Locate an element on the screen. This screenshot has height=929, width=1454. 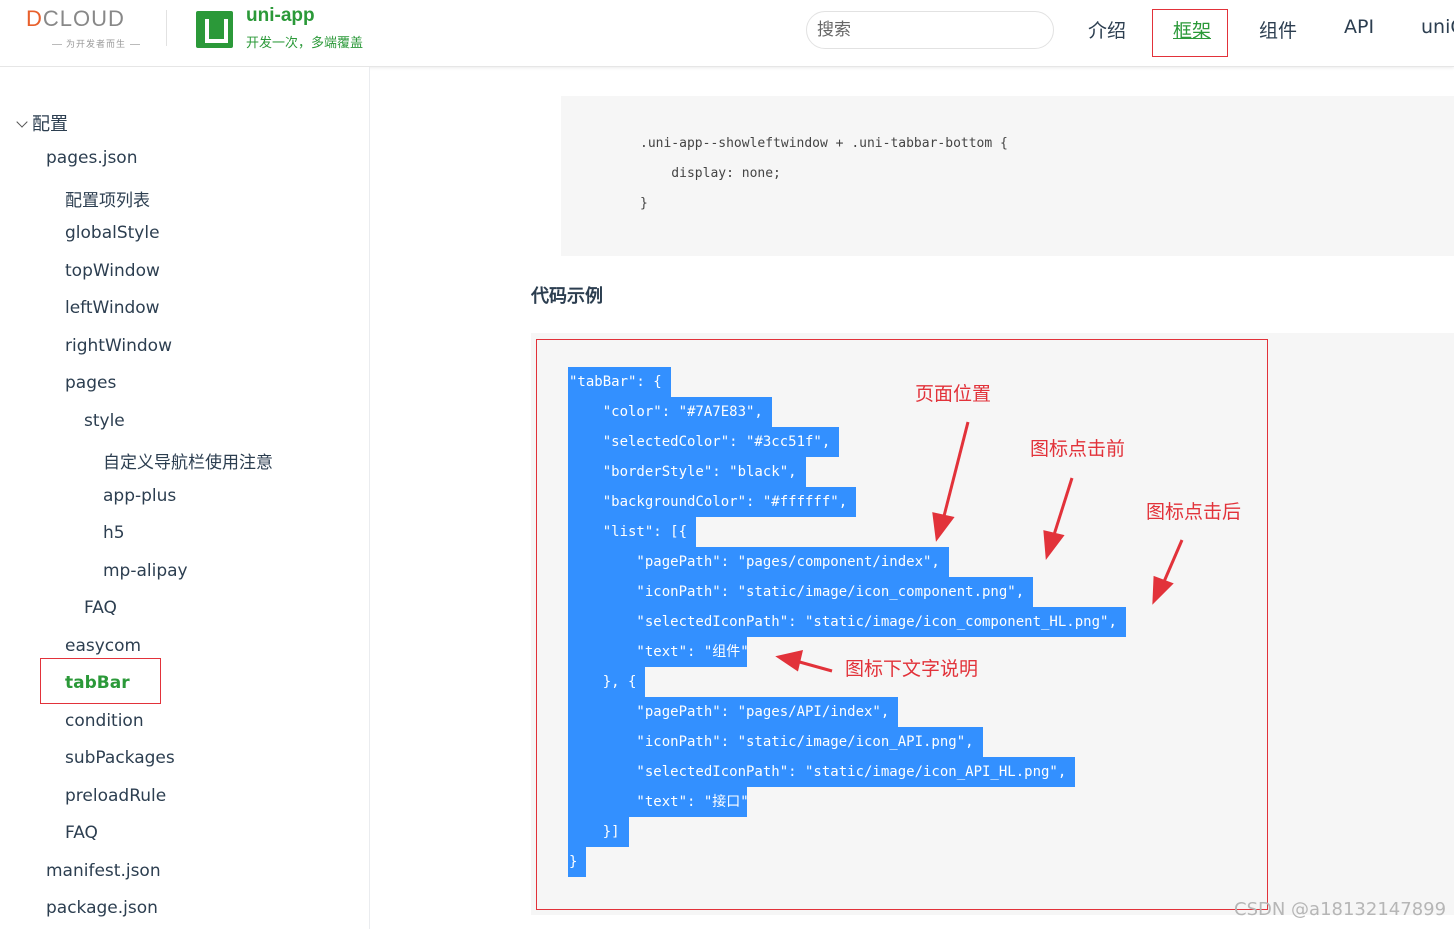
sidebar-item-rightwindow: rightWindow is located at coordinates (118, 346).